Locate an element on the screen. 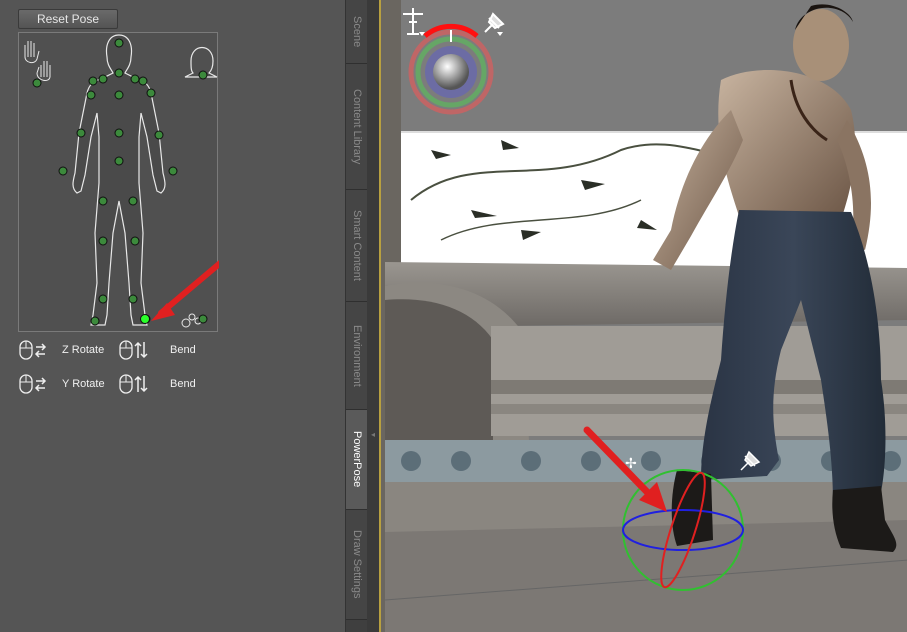 This screenshot has height=632, width=907. abdomen-node is located at coordinates (119, 133).